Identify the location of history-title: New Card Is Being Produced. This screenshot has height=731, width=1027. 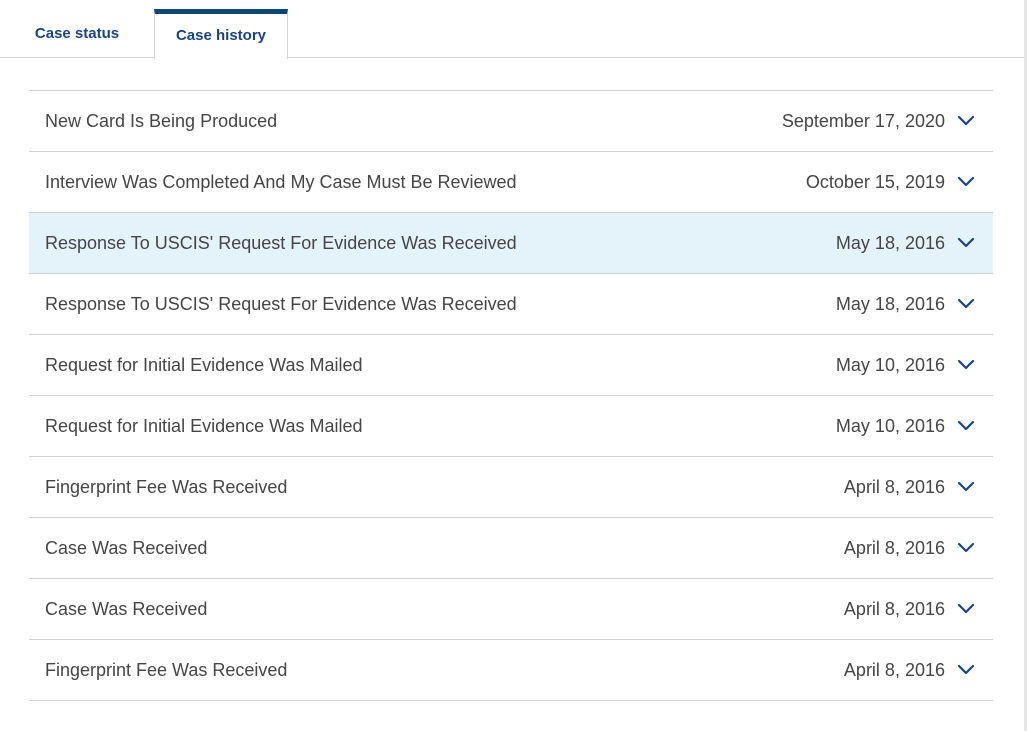
(161, 120).